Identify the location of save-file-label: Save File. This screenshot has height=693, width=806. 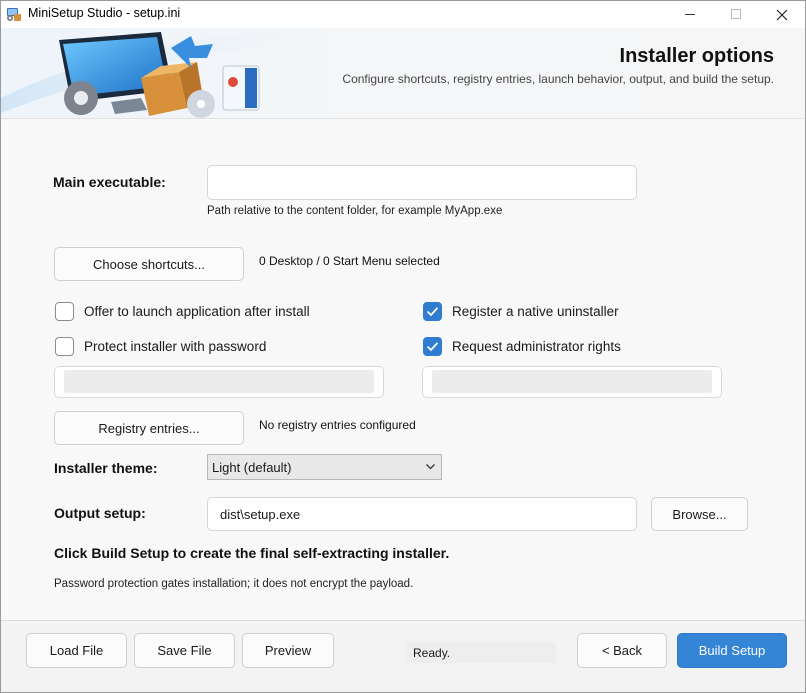
(184, 650).